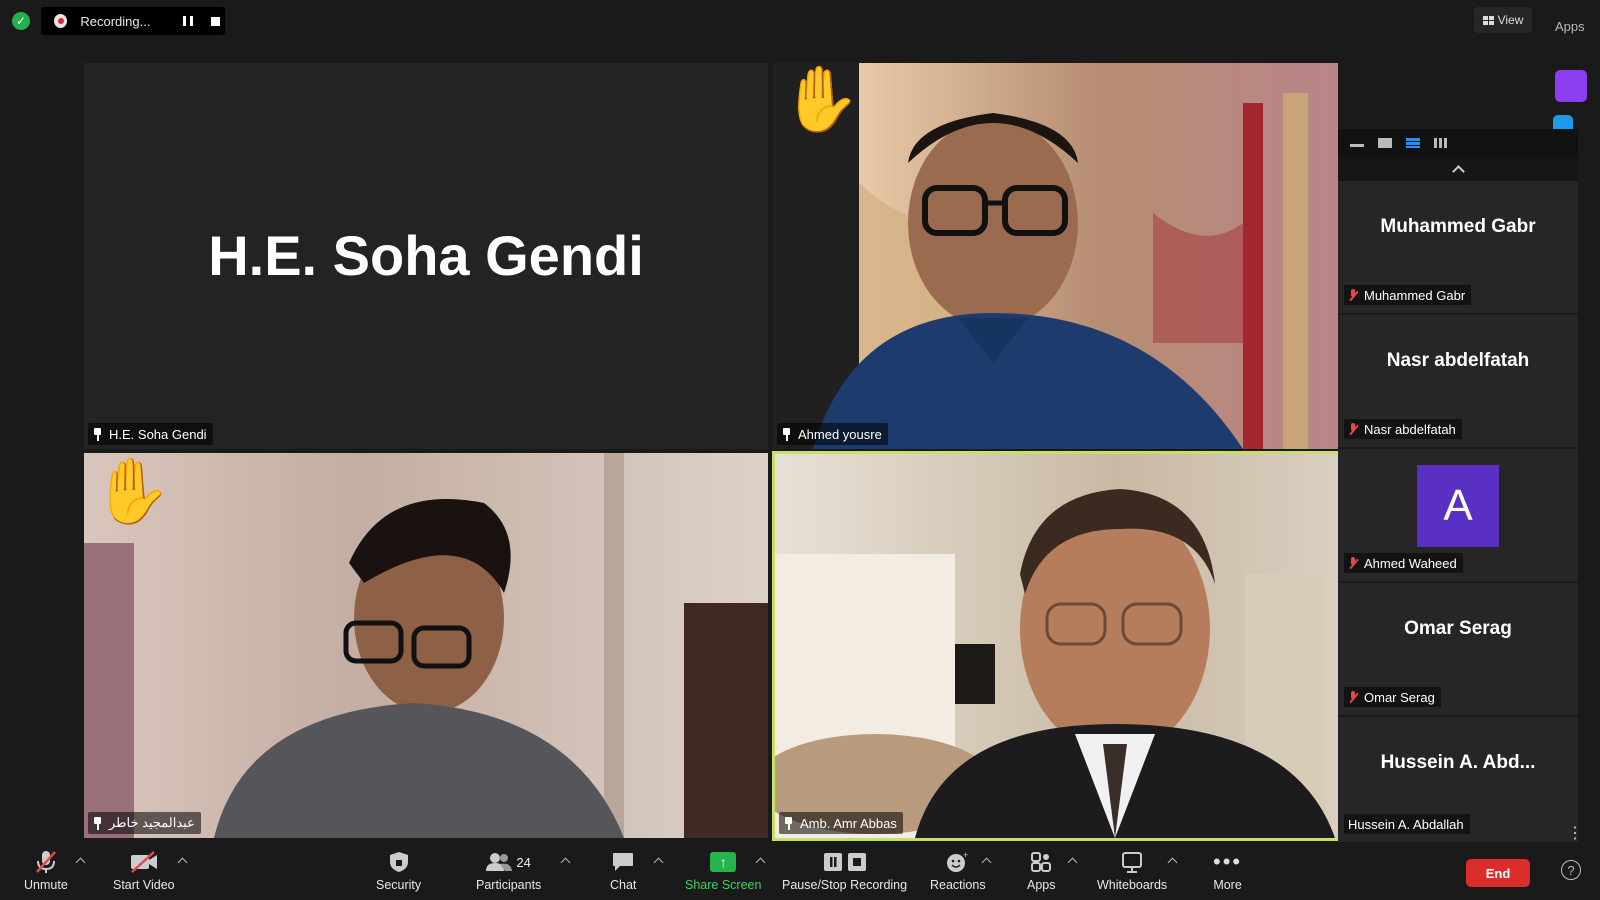 The image size is (1600, 900). Describe the element at coordinates (1458, 382) in the screenshot. I see `participant-tile: Nasr abdelfatah Nasr abdelfatah` at that location.